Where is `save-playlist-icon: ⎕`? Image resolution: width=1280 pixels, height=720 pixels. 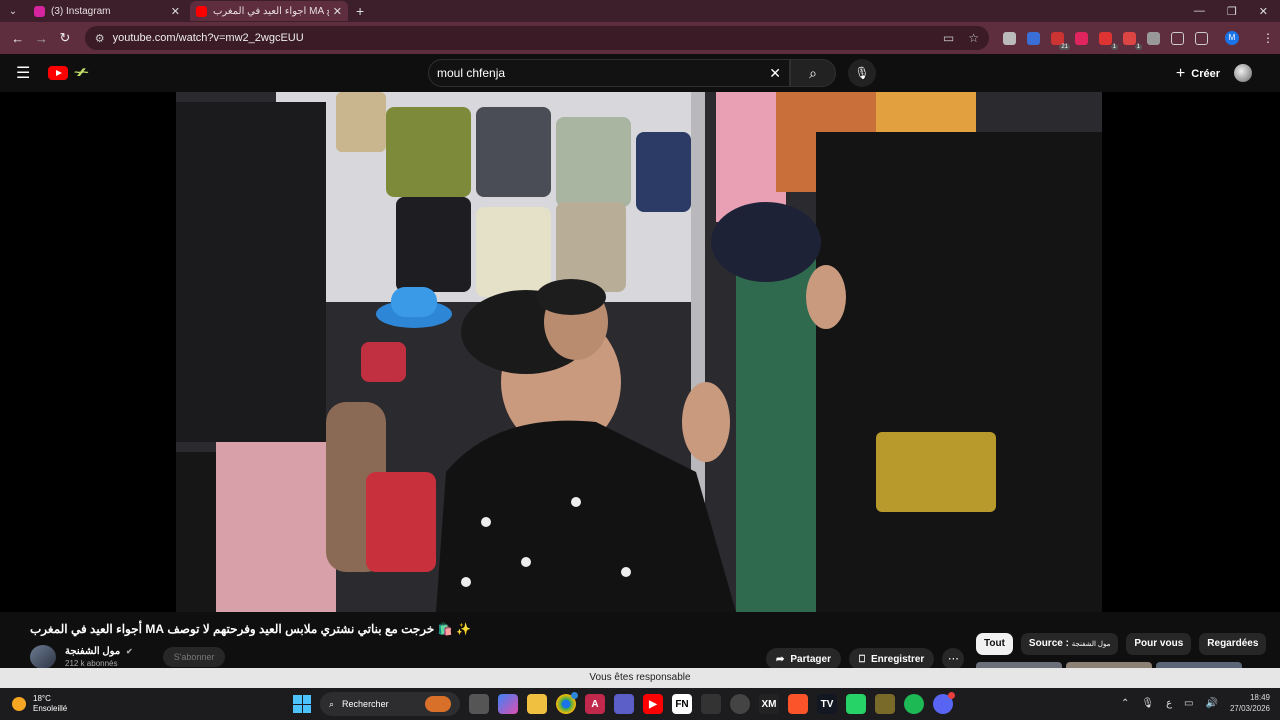
save-playlist-icon: ⎕ is located at coordinates (861, 659).